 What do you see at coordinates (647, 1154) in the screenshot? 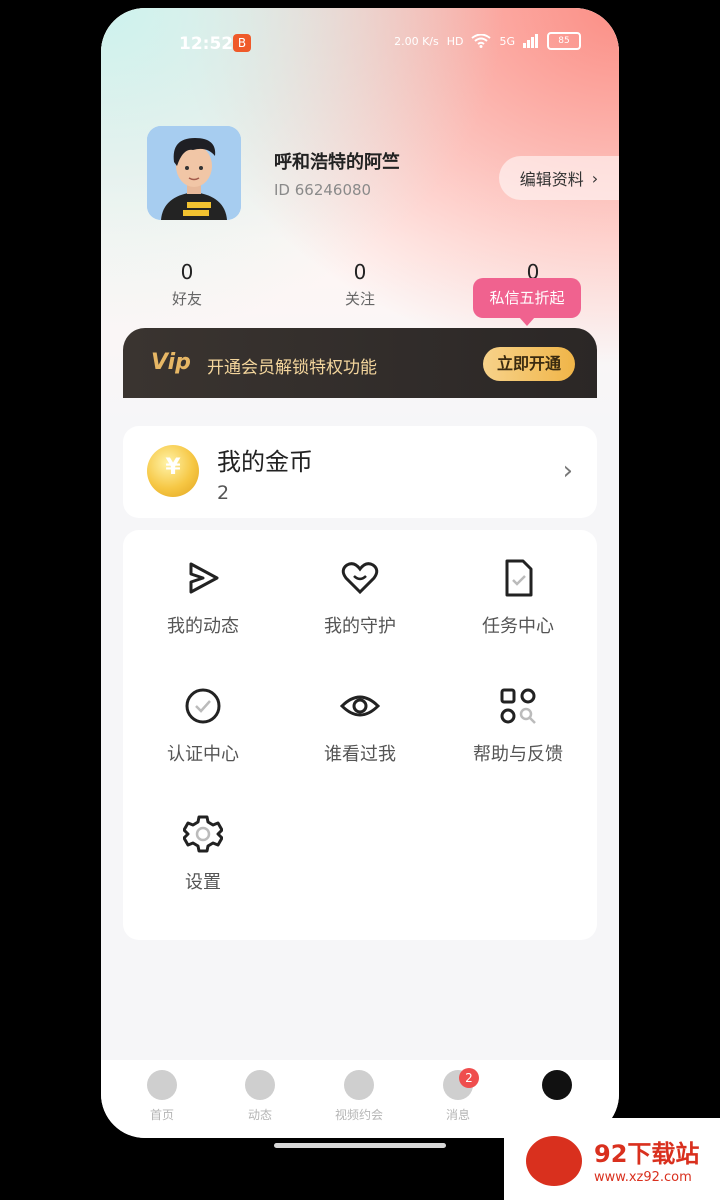
I see `watermark-title: 92下载站` at bounding box center [647, 1154].